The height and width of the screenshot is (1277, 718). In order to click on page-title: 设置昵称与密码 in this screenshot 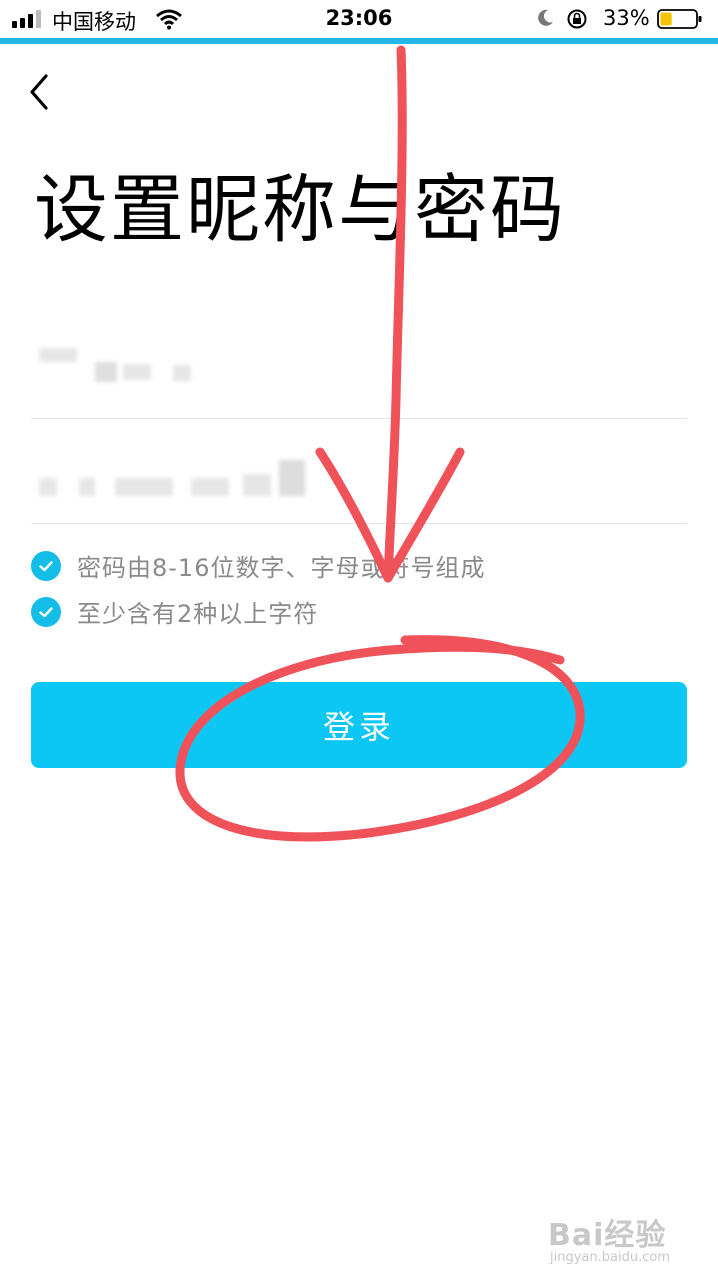, I will do `click(300, 210)`.